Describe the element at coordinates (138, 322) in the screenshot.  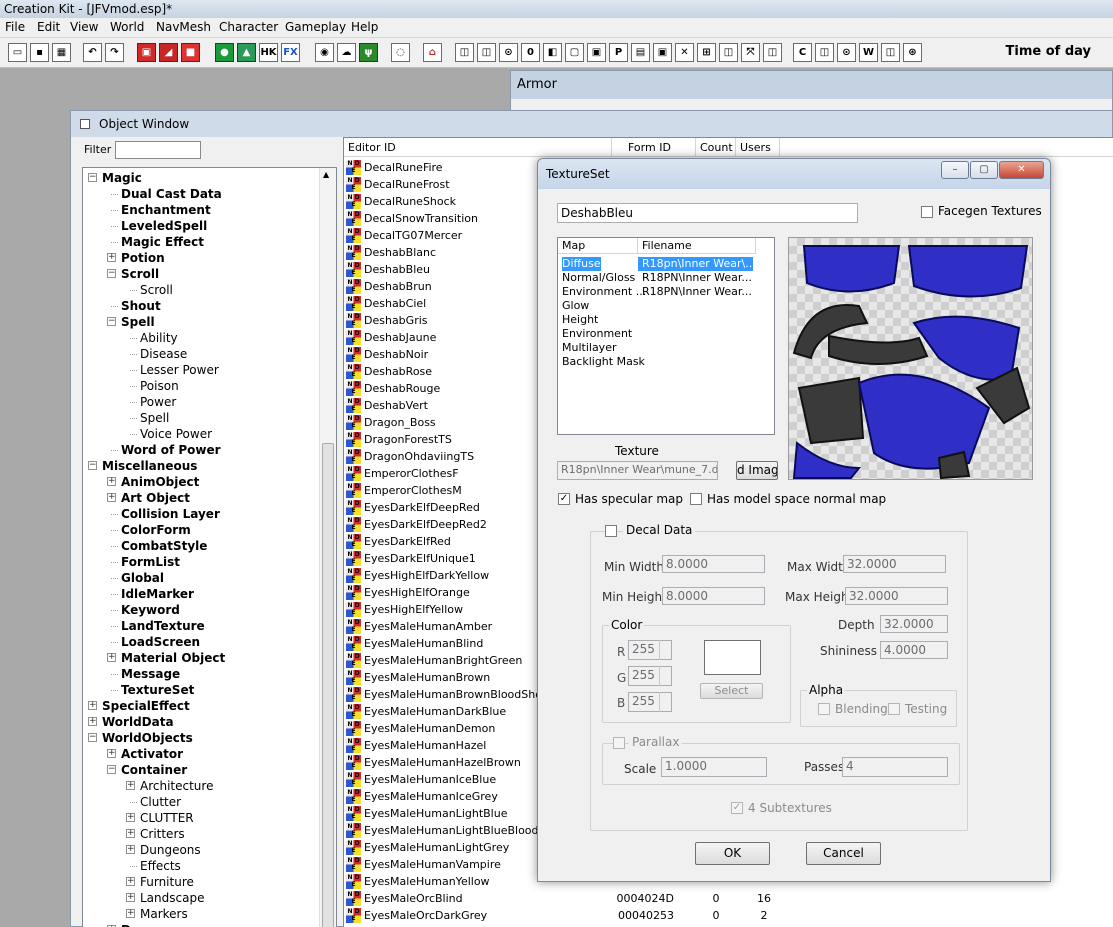
I see `tree-item: Spell` at that location.